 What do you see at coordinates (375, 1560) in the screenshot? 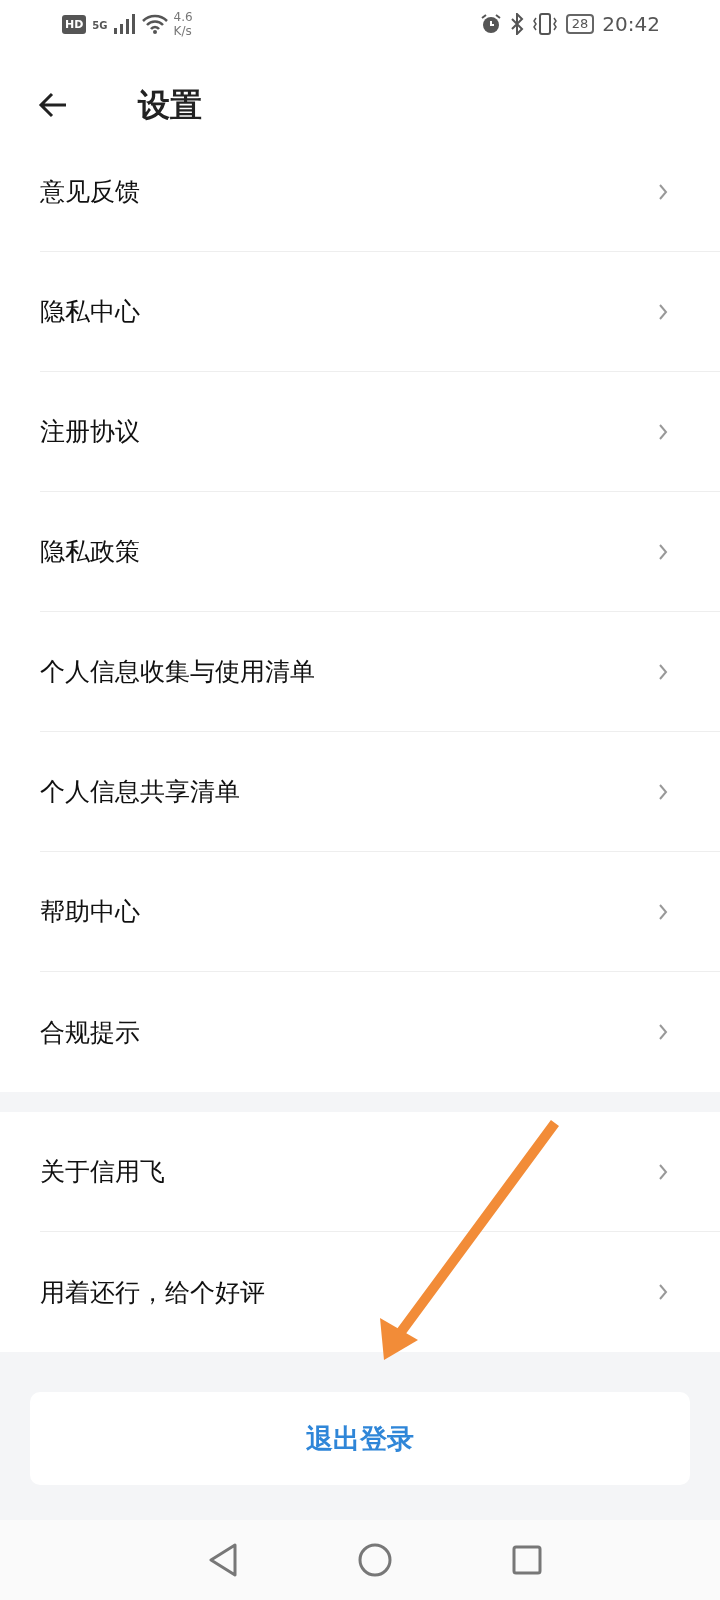
I see `home-icon` at bounding box center [375, 1560].